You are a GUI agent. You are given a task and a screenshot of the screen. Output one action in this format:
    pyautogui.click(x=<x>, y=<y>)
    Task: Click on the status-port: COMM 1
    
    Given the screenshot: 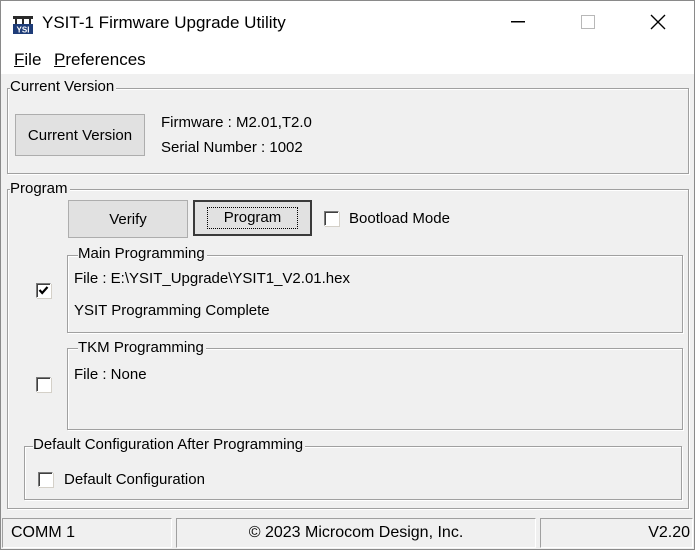 What is the action you would take?
    pyautogui.click(x=87, y=533)
    